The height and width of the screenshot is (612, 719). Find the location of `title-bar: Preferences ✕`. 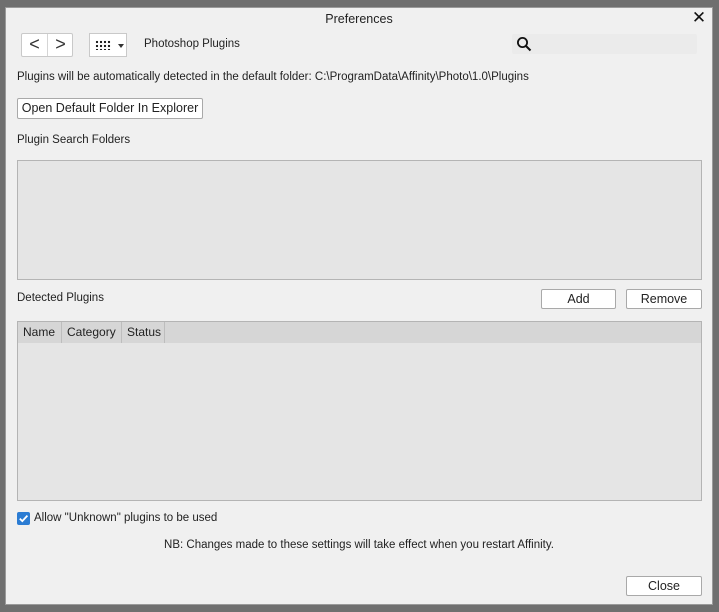

title-bar: Preferences ✕ is located at coordinates (359, 19).